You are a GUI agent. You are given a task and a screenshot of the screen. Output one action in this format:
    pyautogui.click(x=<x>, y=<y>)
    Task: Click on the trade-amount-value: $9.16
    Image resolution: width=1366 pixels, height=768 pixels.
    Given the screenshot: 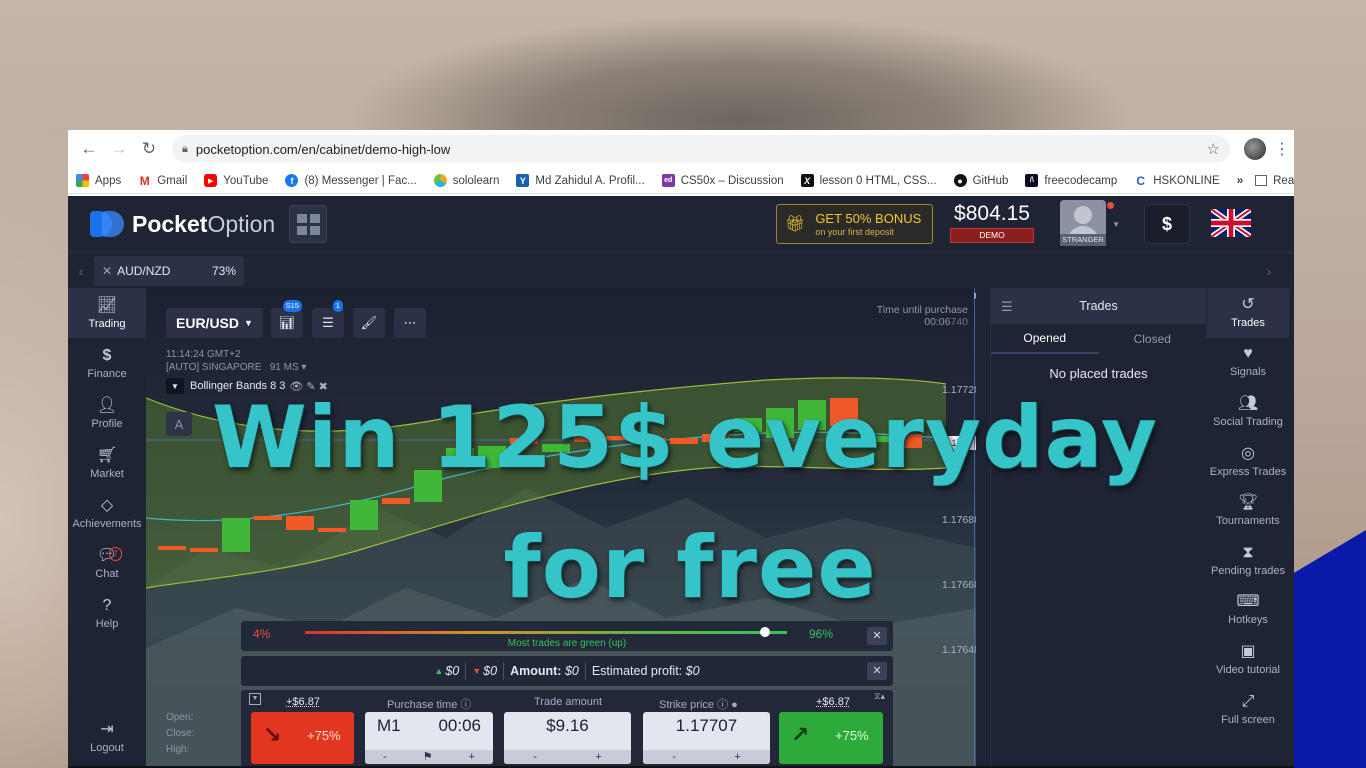 What is the action you would take?
    pyautogui.click(x=567, y=725)
    